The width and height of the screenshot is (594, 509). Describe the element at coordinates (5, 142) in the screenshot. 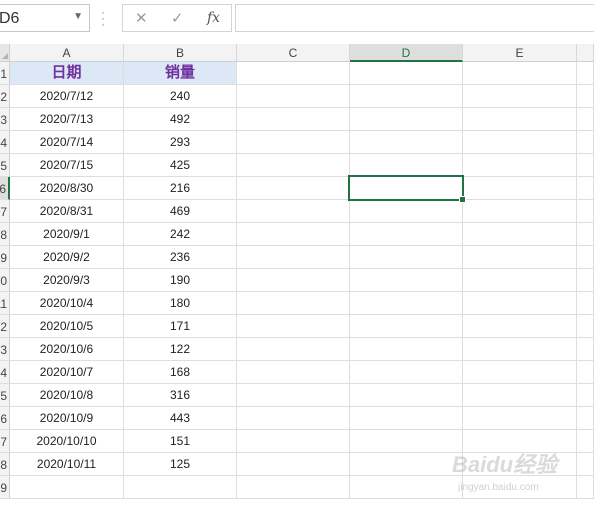

I see `row-header-4: 4` at that location.